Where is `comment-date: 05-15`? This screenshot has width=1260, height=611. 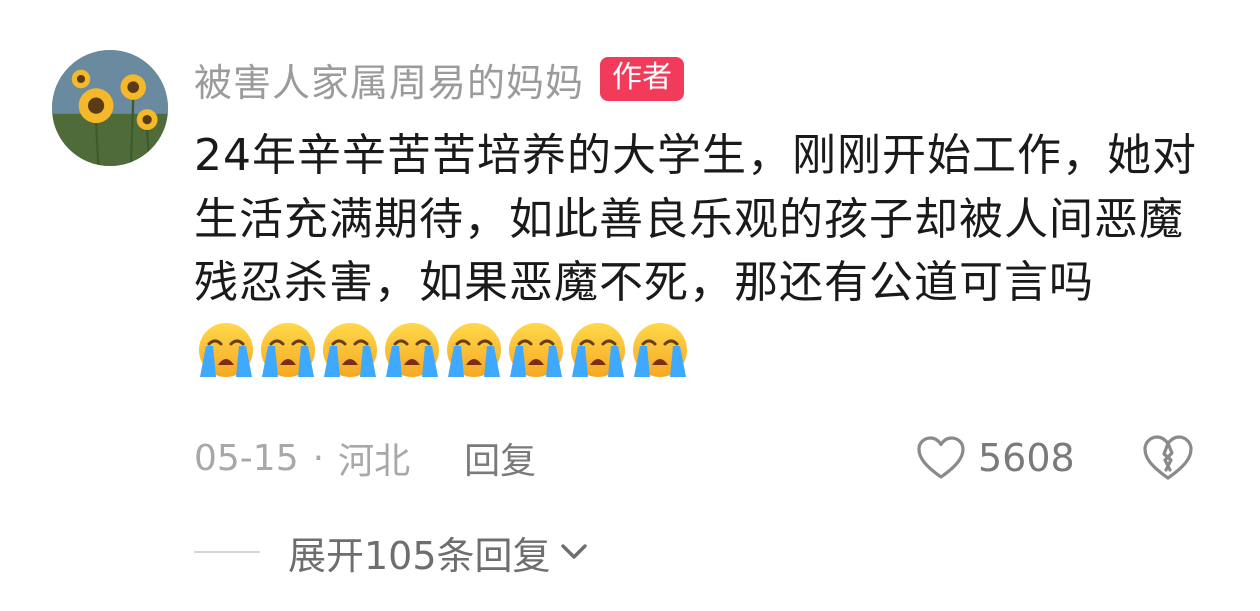
comment-date: 05-15 is located at coordinates (246, 458).